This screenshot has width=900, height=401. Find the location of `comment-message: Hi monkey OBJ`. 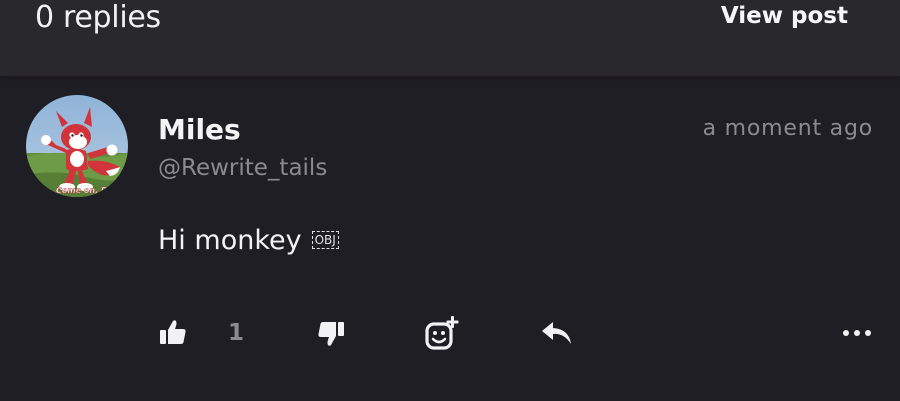

comment-message: Hi monkey OBJ is located at coordinates (248, 241).